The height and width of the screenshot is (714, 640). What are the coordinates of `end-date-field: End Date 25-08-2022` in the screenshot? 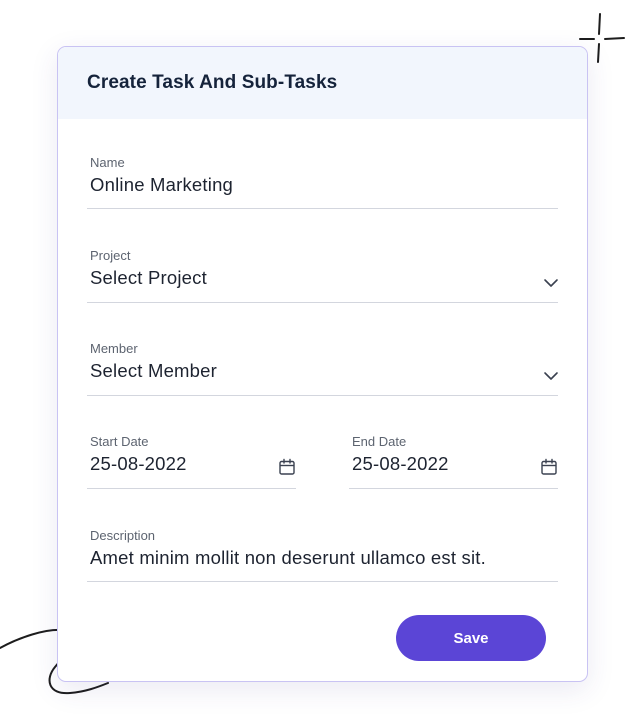 It's located at (453, 461).